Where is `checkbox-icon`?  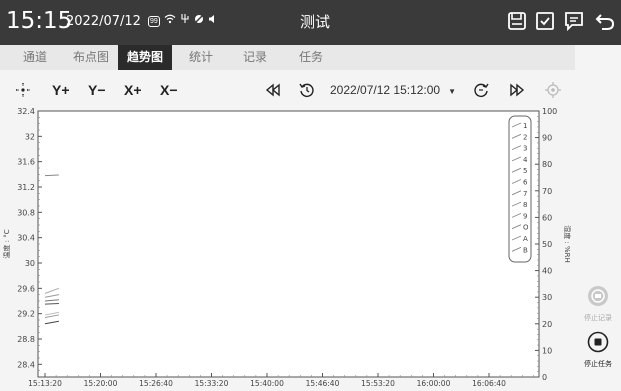
checkbox-icon is located at coordinates (545, 21).